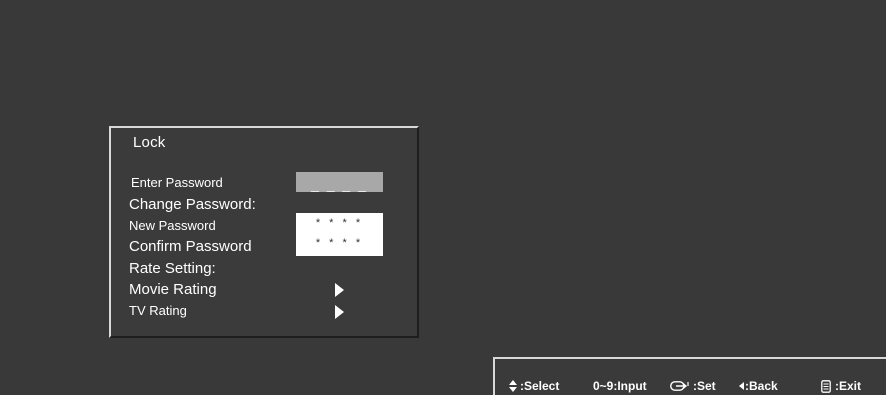 This screenshot has height=395, width=886. I want to click on confirm-password-field: * * * *, so click(339, 243).